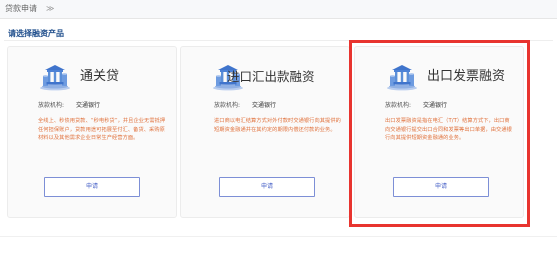  Describe the element at coordinates (100, 76) in the screenshot. I see `product-title: 通关贷` at that location.